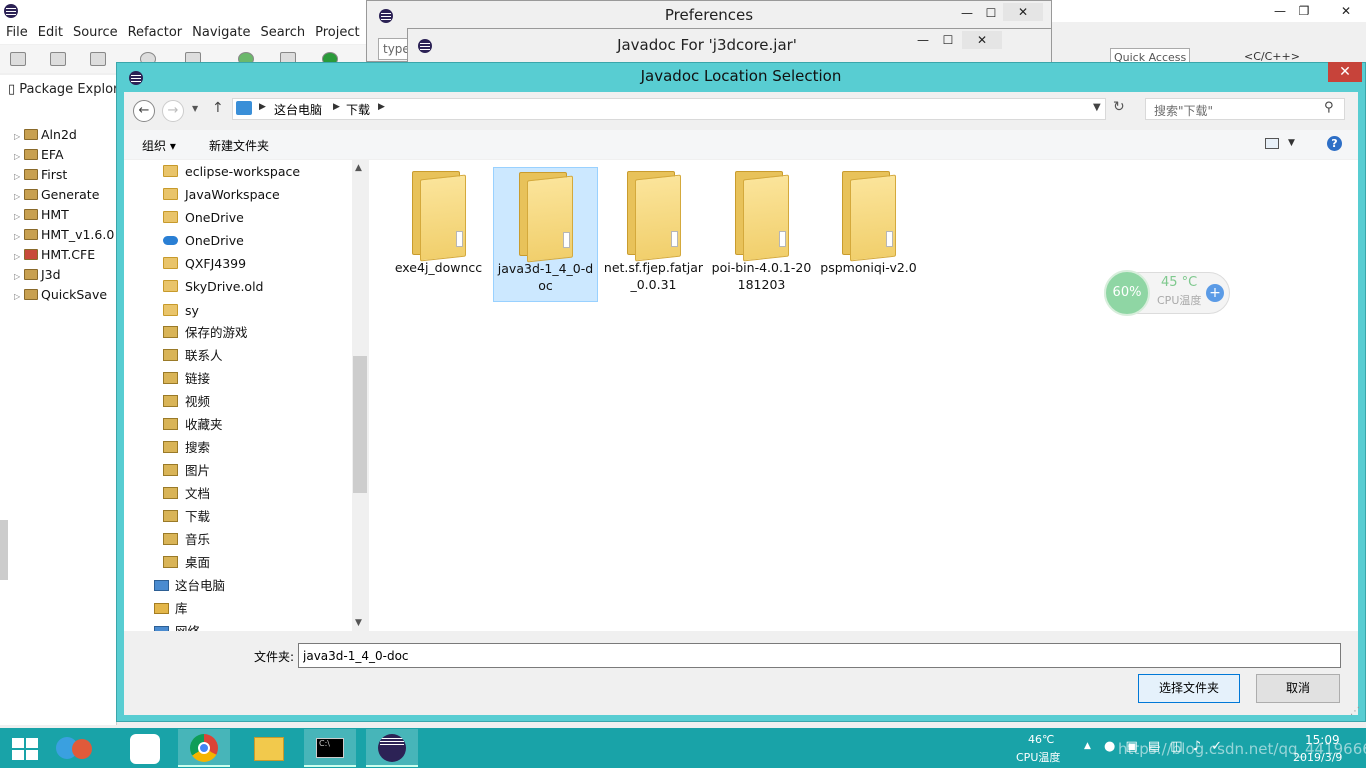  What do you see at coordinates (186, 448) in the screenshot?
I see `nav-item: 搜索` at bounding box center [186, 448].